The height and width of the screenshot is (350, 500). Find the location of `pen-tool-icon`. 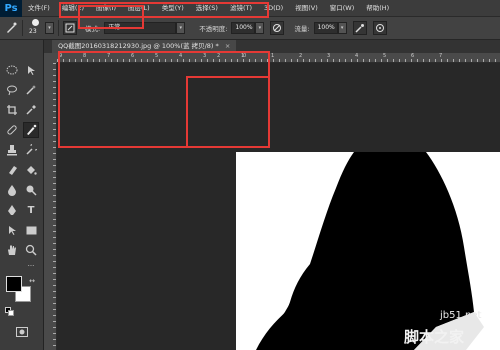

pen-tool-icon is located at coordinates (12, 210).